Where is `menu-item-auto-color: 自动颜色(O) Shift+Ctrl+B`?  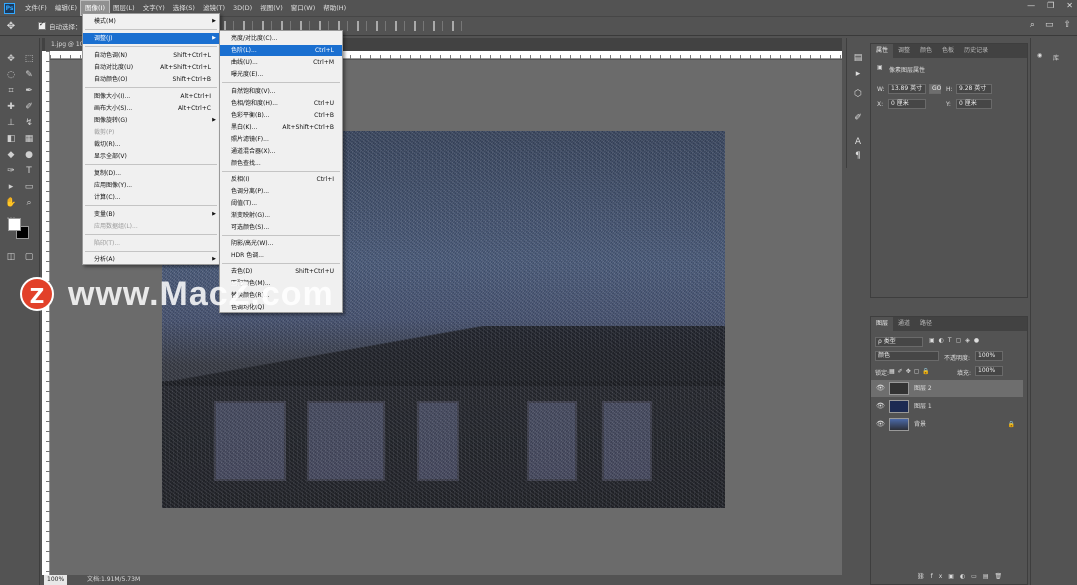 menu-item-auto-color: 自动颜色(O) Shift+Ctrl+B is located at coordinates (151, 79).